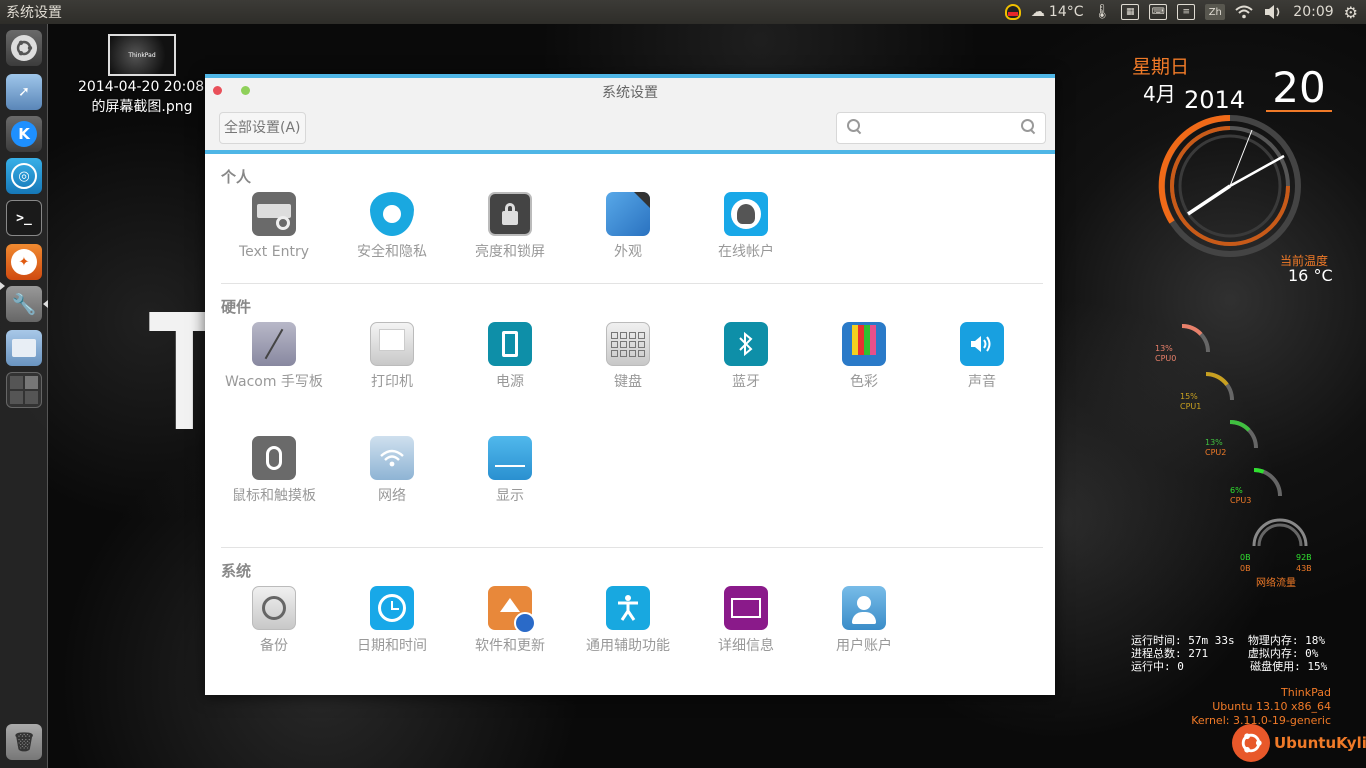 The image size is (1366, 768). What do you see at coordinates (982, 344) in the screenshot?
I see `speaker-icon` at bounding box center [982, 344].